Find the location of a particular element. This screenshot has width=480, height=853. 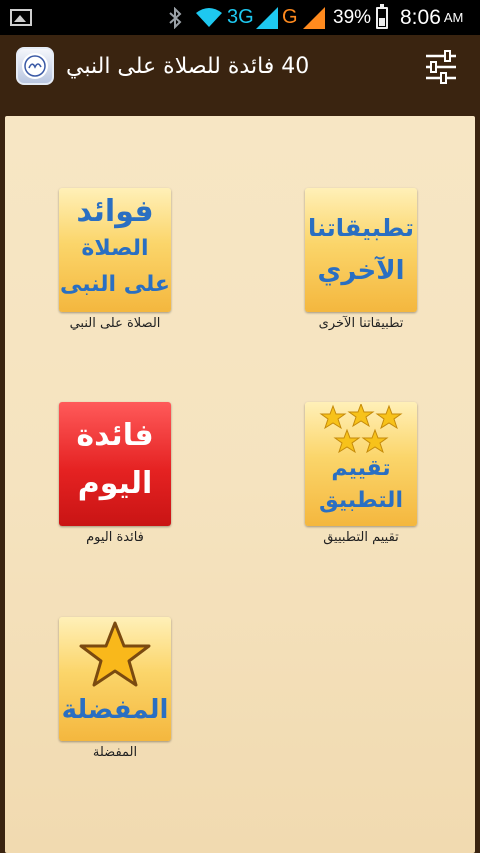

settings-sliders-icon is located at coordinates (441, 67).